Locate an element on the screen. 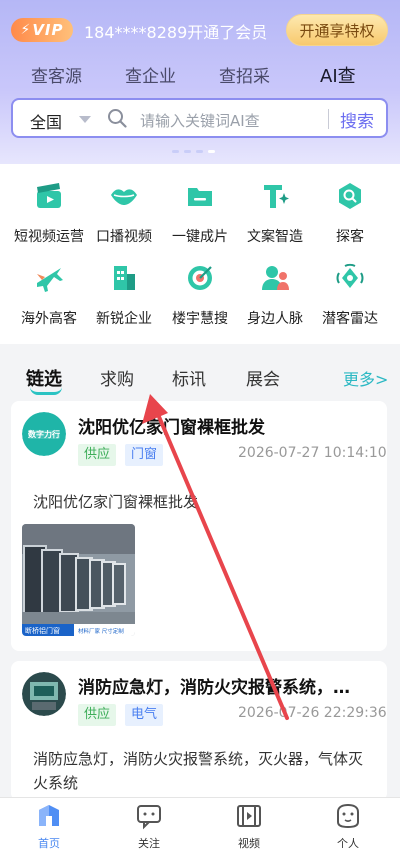 The height and width of the screenshot is (852, 400). nav-label: 视频 is located at coordinates (249, 843).